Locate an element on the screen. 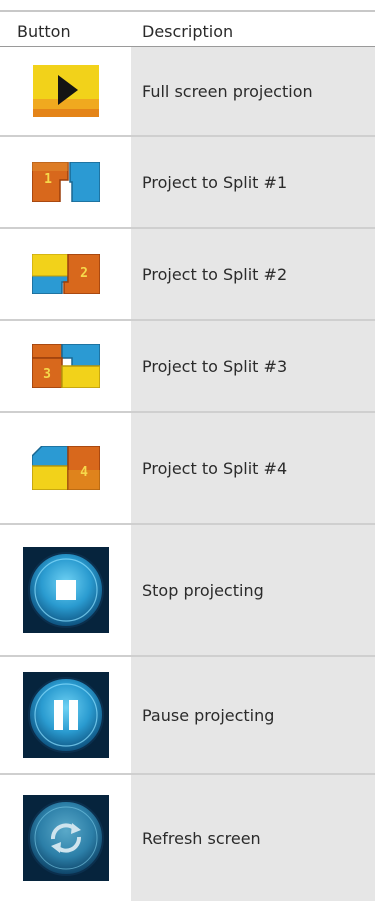  button-cell: 3 is located at coordinates (65, 366).